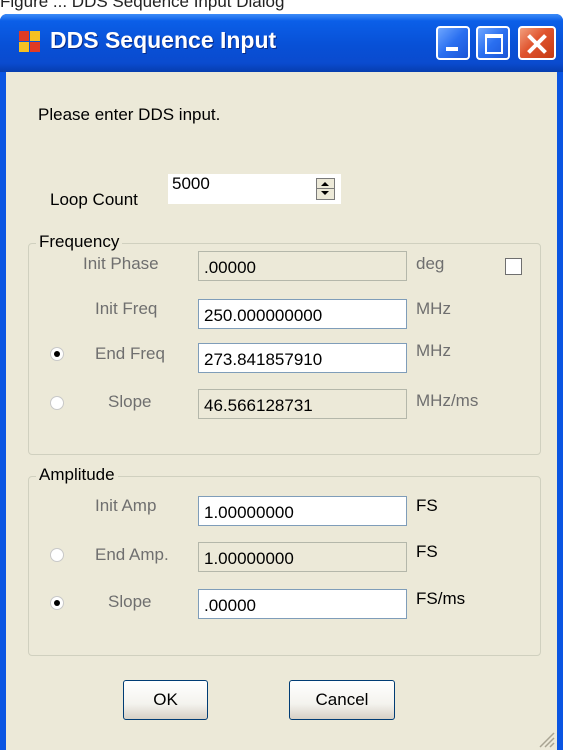 This screenshot has width=563, height=750. Describe the element at coordinates (441, 598) in the screenshot. I see `amp-slope-unit: FS/ms` at that location.